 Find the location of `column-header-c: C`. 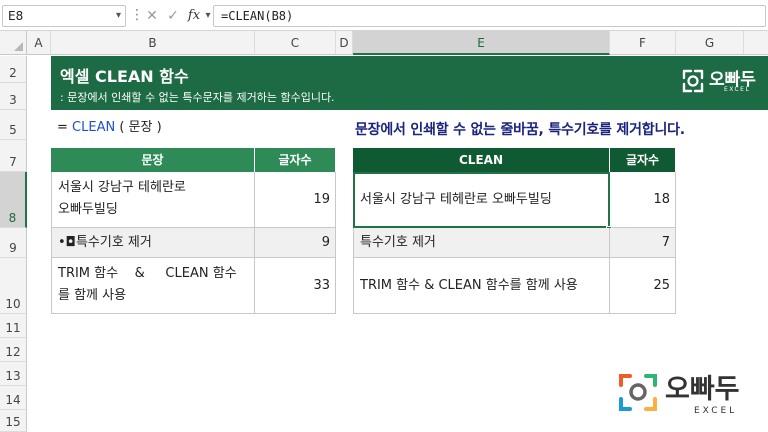

column-header-c: C is located at coordinates (295, 43).